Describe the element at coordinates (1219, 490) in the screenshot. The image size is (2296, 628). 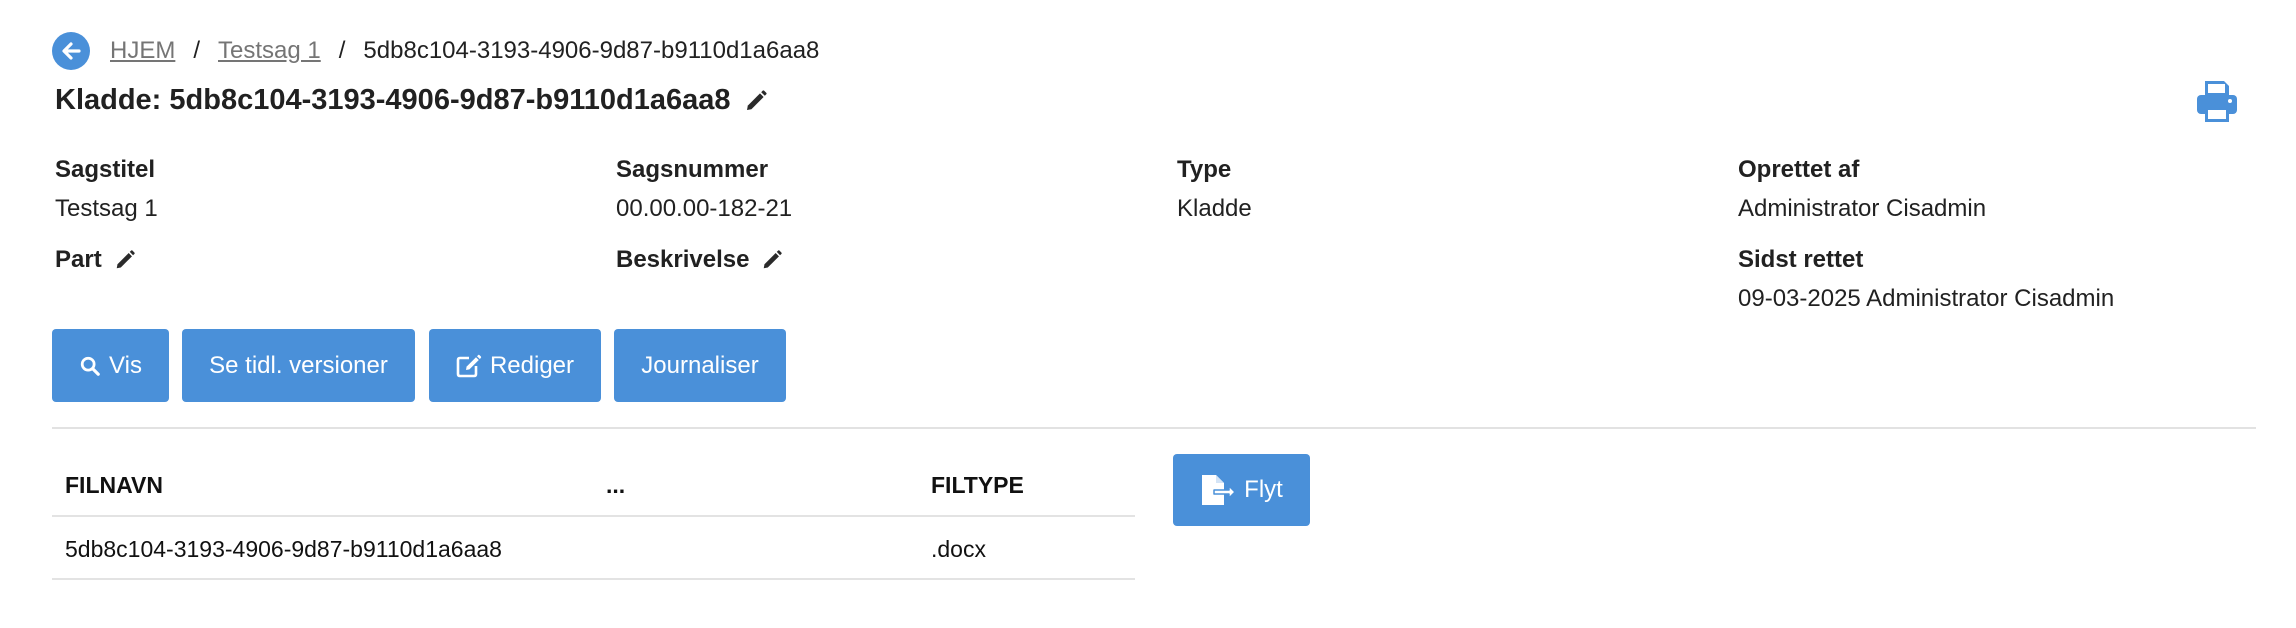
I see `file-export-icon` at that location.